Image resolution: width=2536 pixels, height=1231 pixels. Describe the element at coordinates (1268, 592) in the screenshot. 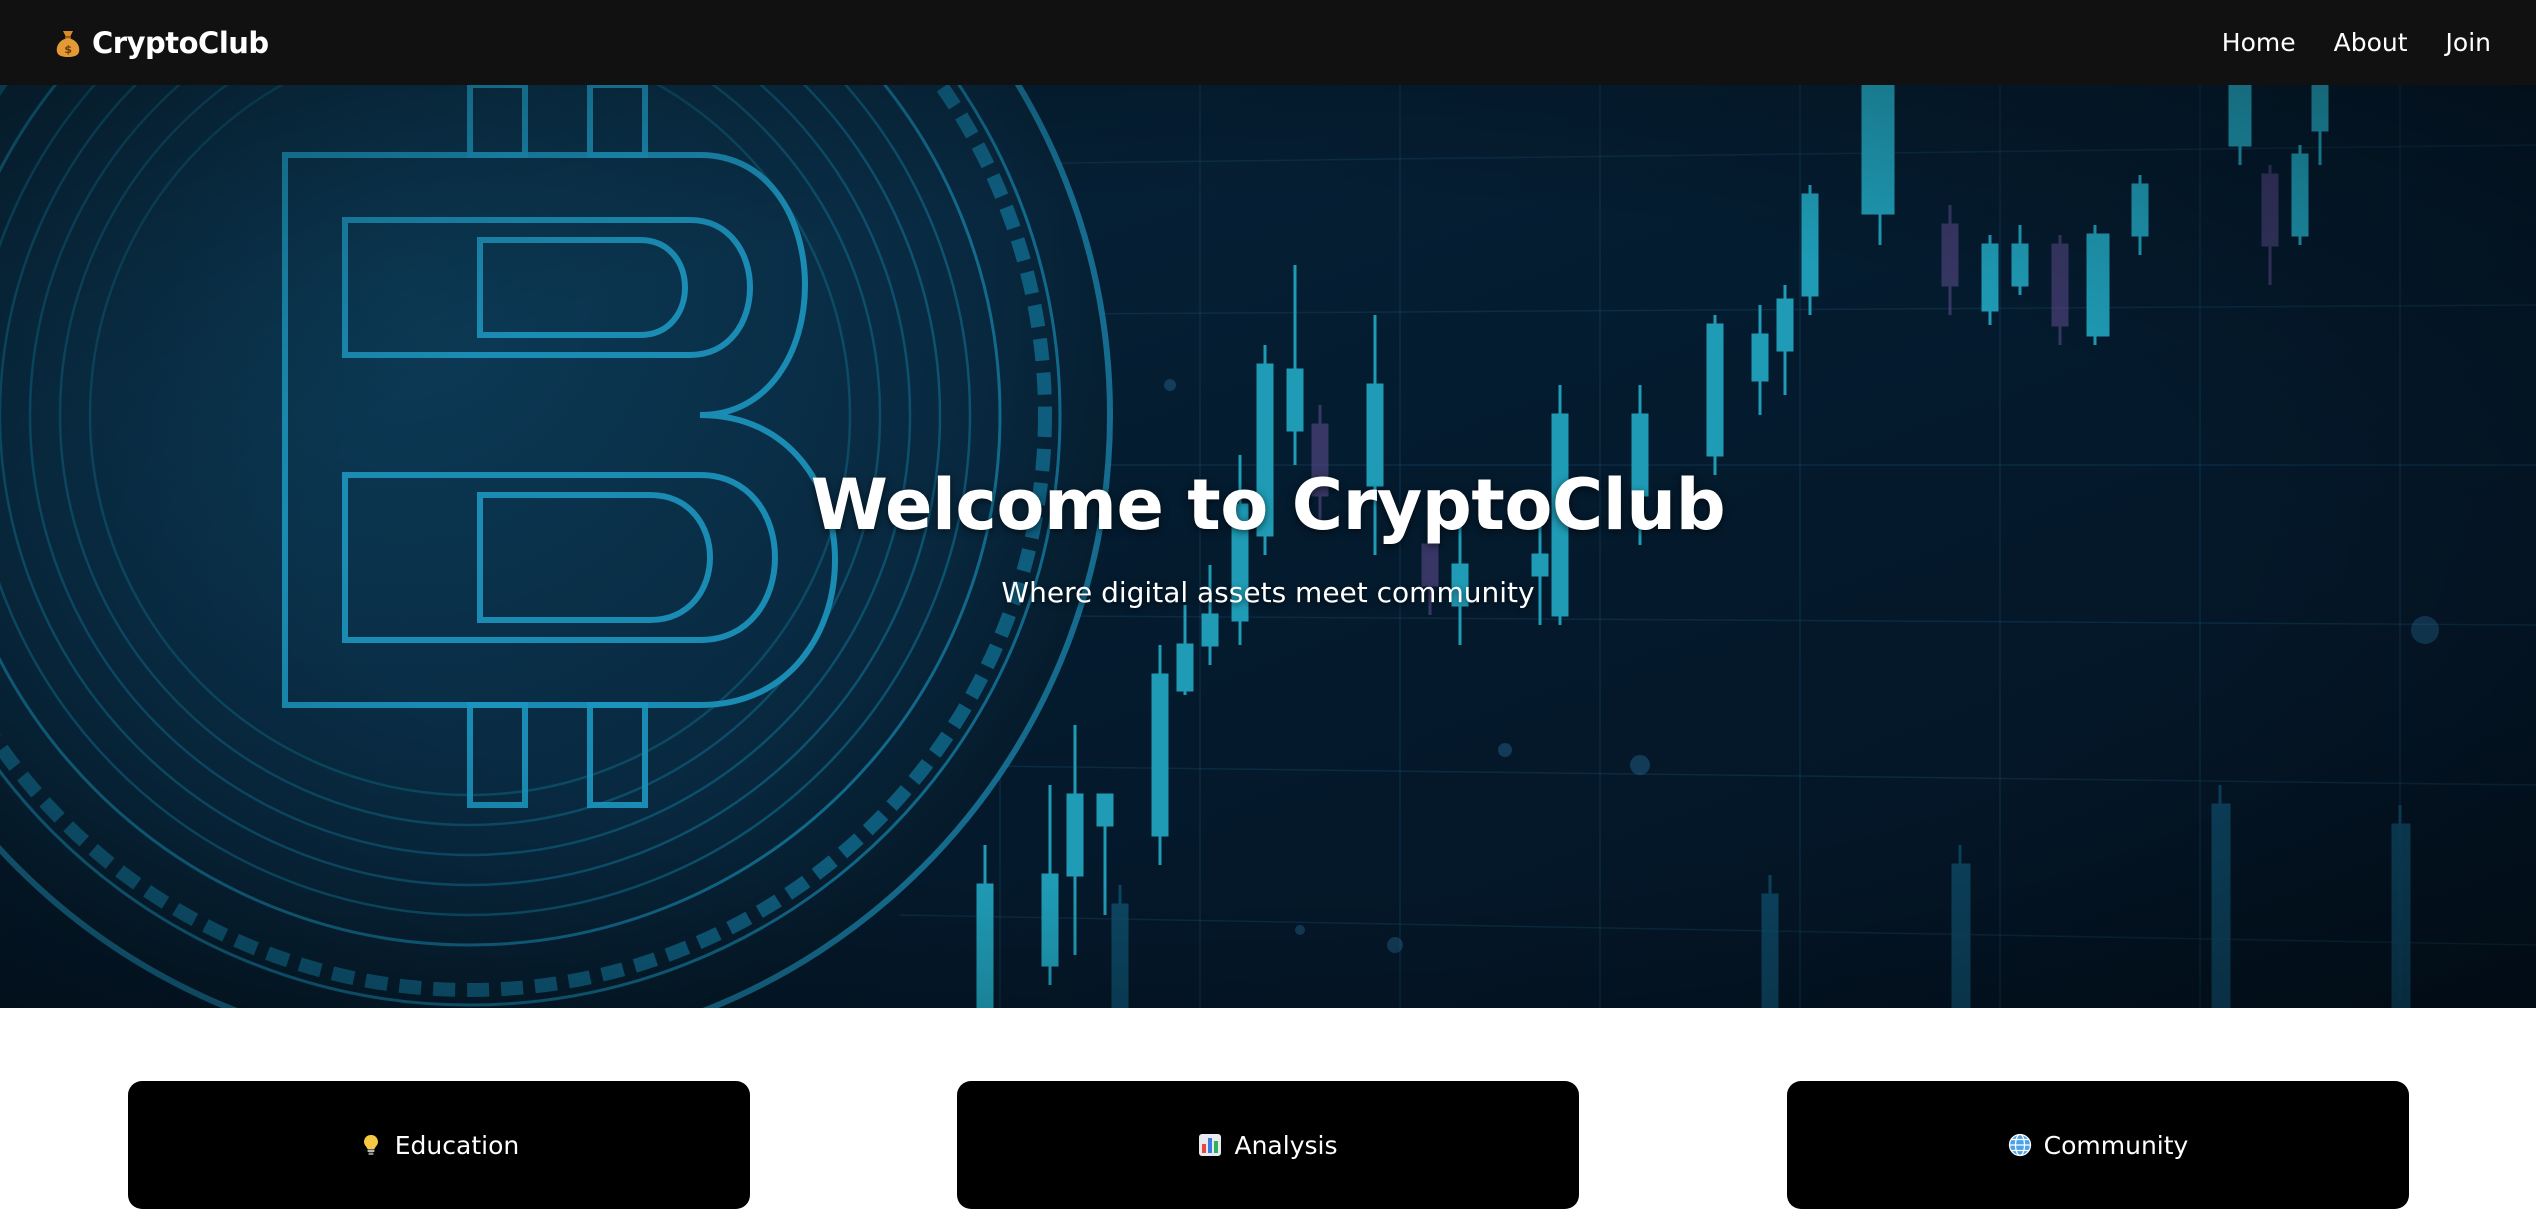

I see `hero-subtitle: Where digital assets meet community` at that location.